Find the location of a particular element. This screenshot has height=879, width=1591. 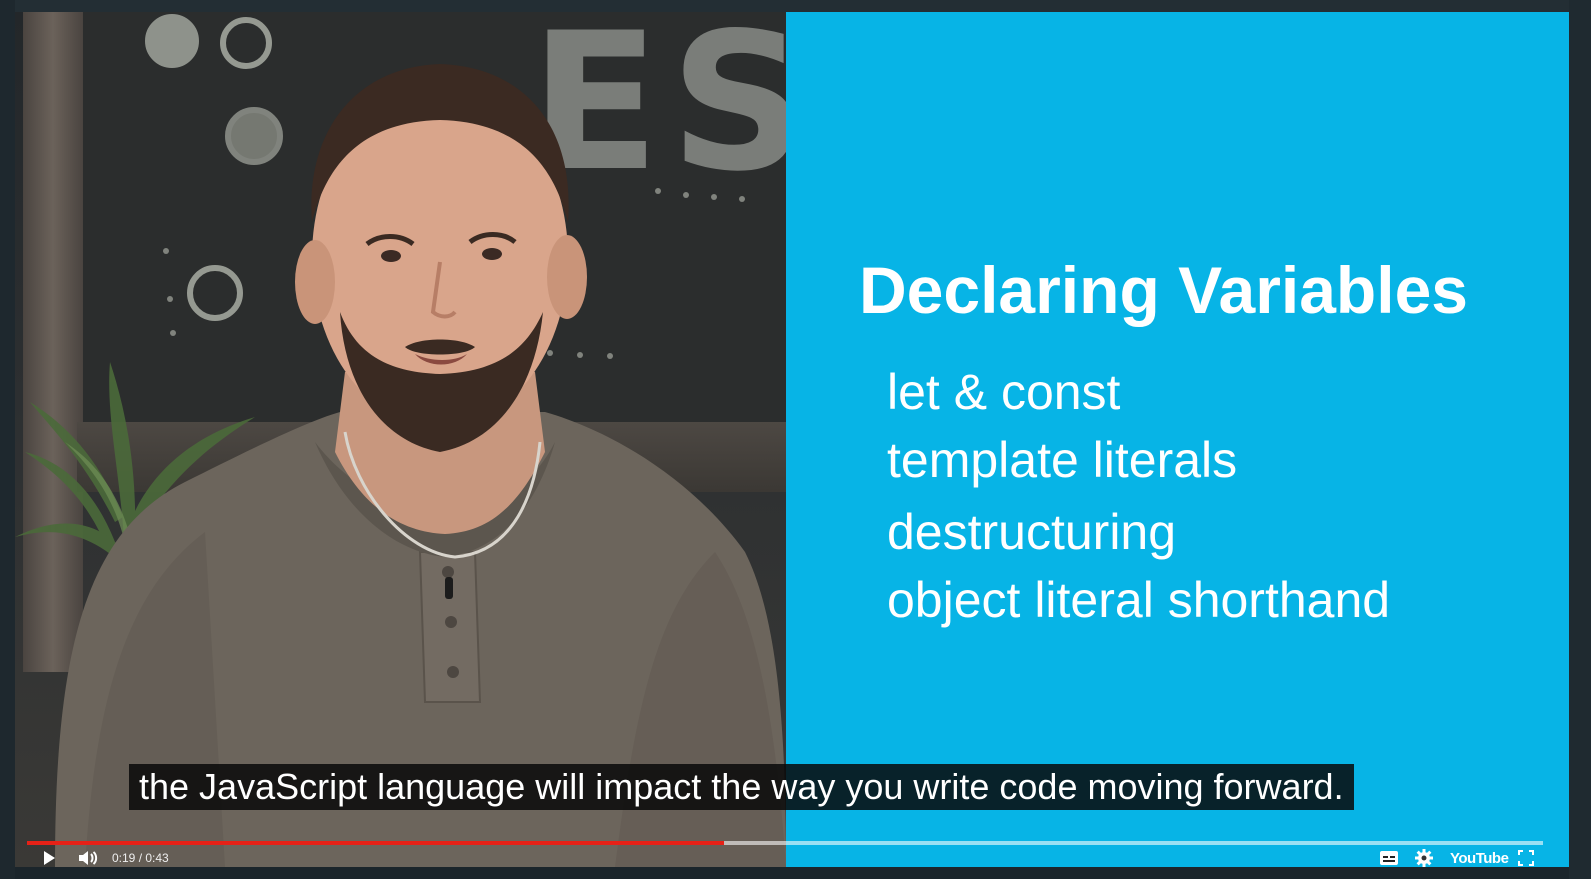

volume-icon is located at coordinates (88, 858).